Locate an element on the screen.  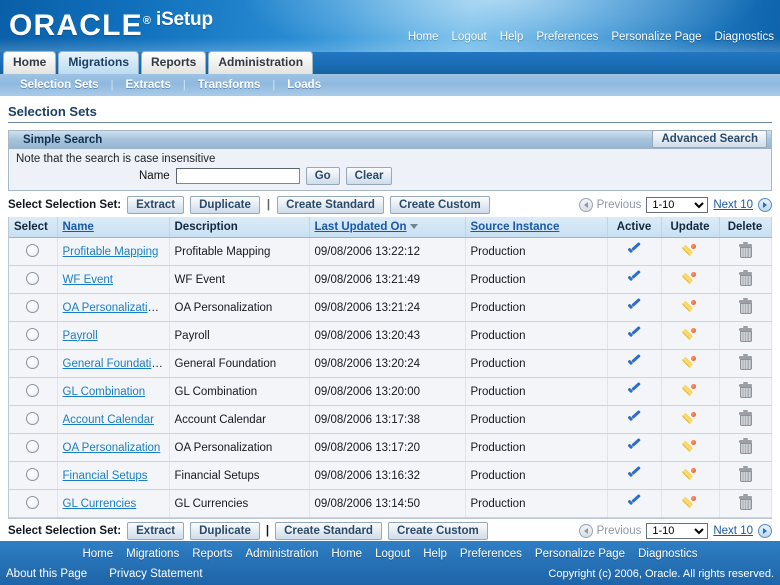
create-custom-button-bottom: Create Custom is located at coordinates (437, 531).